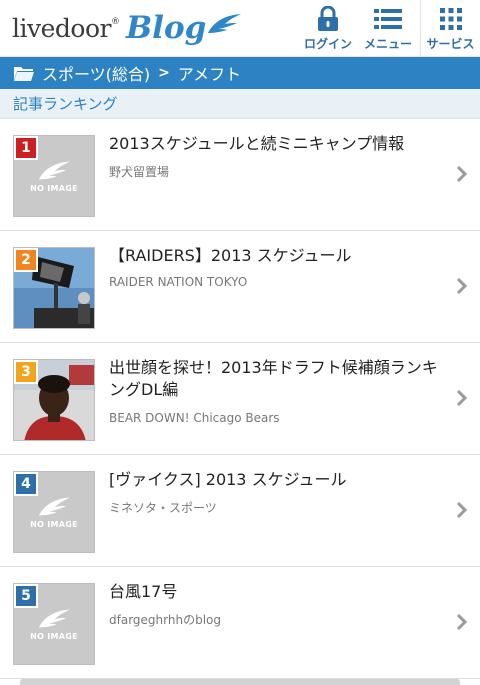  Describe the element at coordinates (165, 620) in the screenshot. I see `blog-name: dfargeghrhhのblog` at that location.